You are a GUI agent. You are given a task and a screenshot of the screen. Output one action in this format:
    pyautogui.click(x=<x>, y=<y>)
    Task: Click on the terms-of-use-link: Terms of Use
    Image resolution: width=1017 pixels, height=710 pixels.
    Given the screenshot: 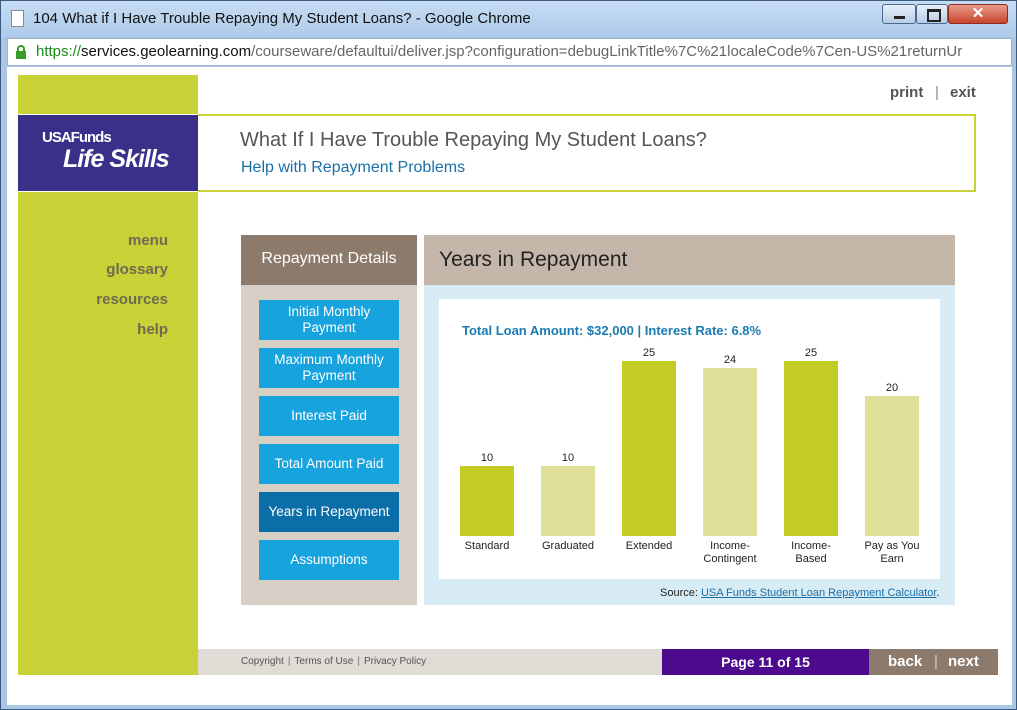 What is the action you would take?
    pyautogui.click(x=323, y=661)
    